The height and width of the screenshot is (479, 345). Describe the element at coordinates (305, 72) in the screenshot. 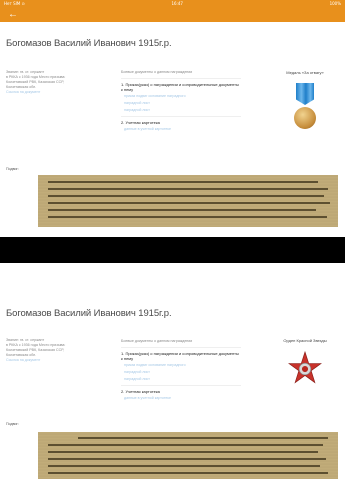

I see `award-title: Медаль «За отвагу»` at that location.